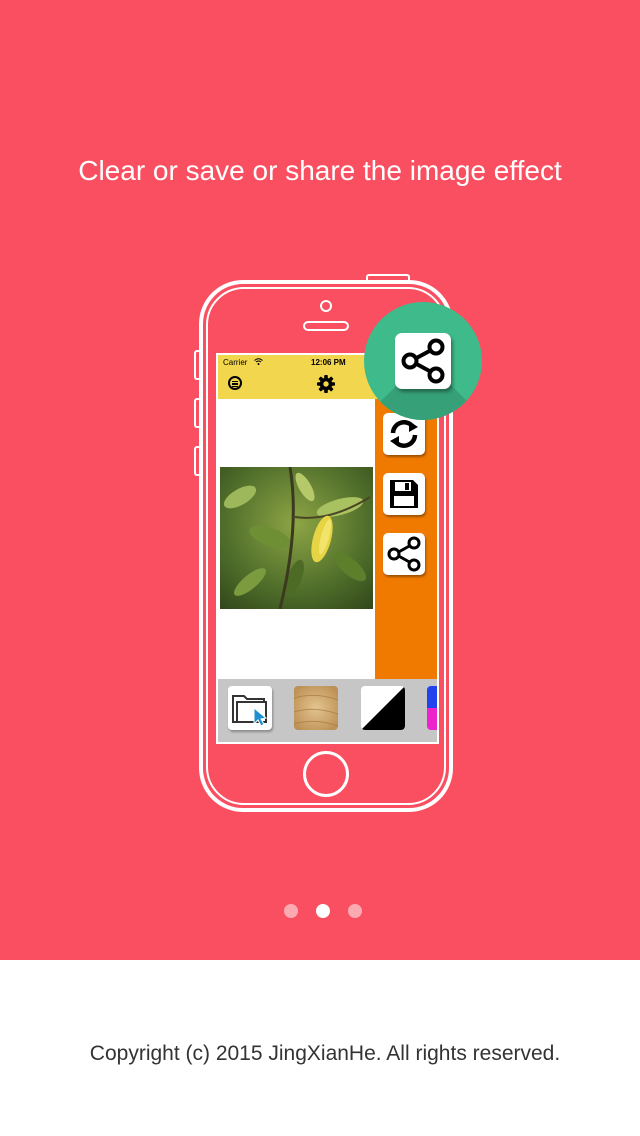 This screenshot has width=640, height=1136. What do you see at coordinates (320, 170) in the screenshot?
I see `page-title: Clear or save or share the image effect` at bounding box center [320, 170].